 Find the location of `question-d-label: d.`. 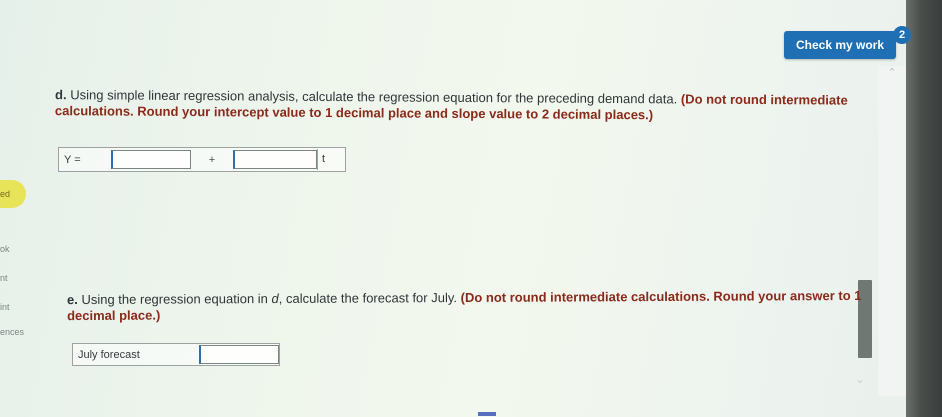

question-d-label: d. is located at coordinates (61, 95).